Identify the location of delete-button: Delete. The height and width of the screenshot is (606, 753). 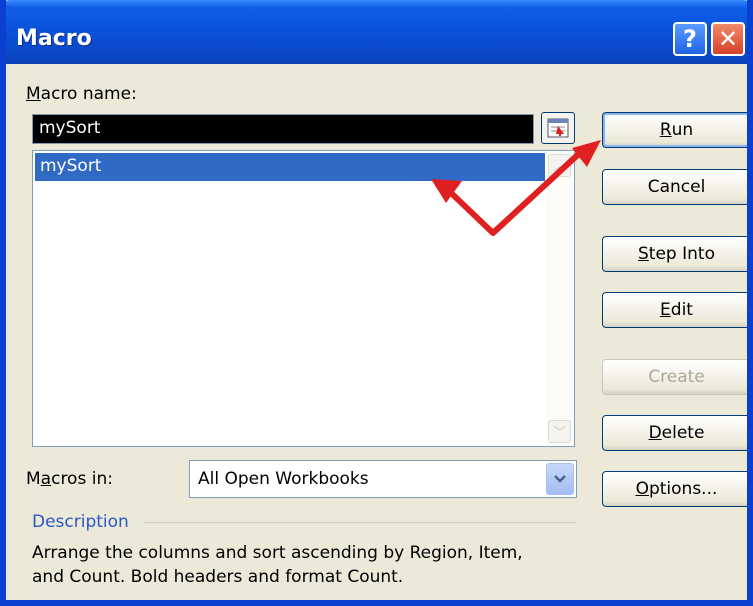
(674, 433).